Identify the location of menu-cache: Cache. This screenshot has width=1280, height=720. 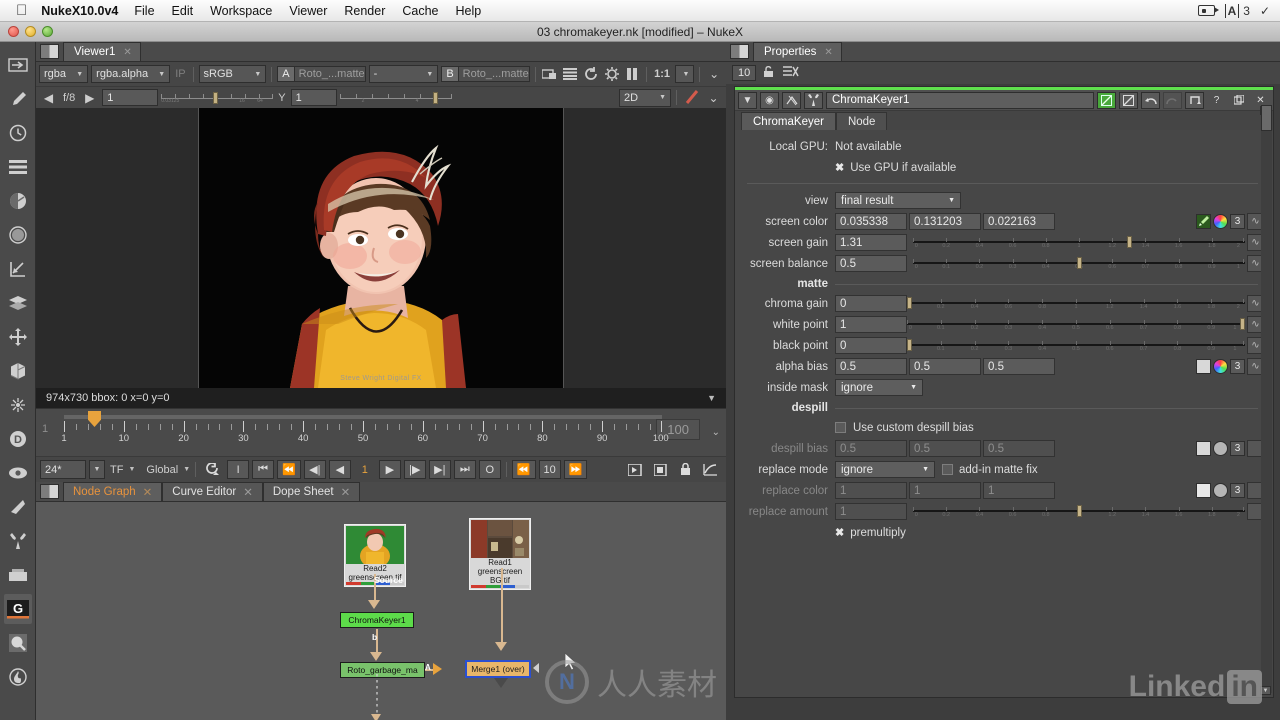
(420, 11).